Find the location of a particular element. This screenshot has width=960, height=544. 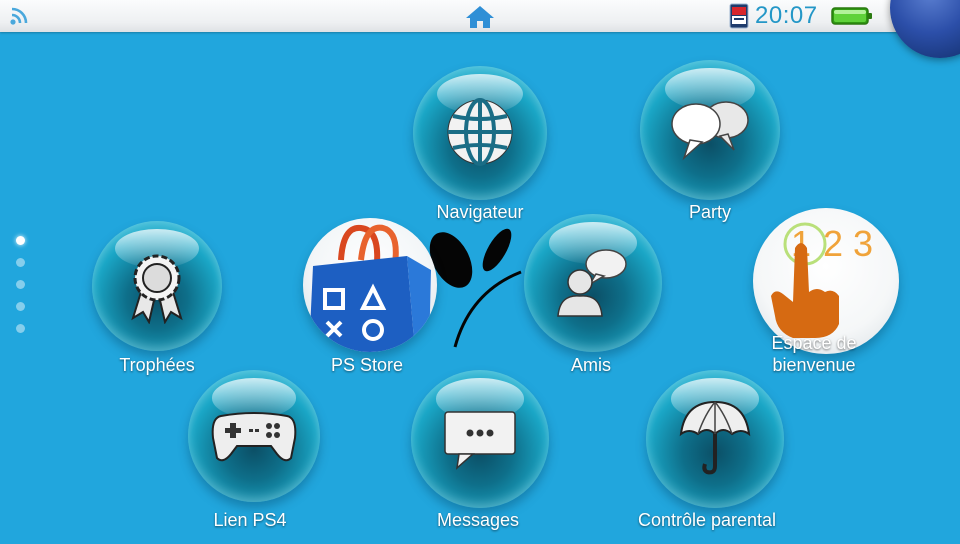

svg-text: 3 is located at coordinates (863, 243).